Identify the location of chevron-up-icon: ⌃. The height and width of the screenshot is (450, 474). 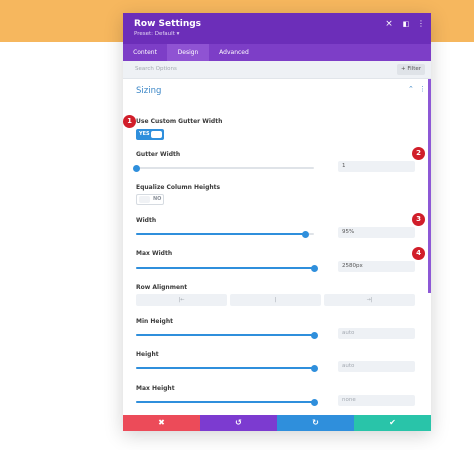
(411, 89).